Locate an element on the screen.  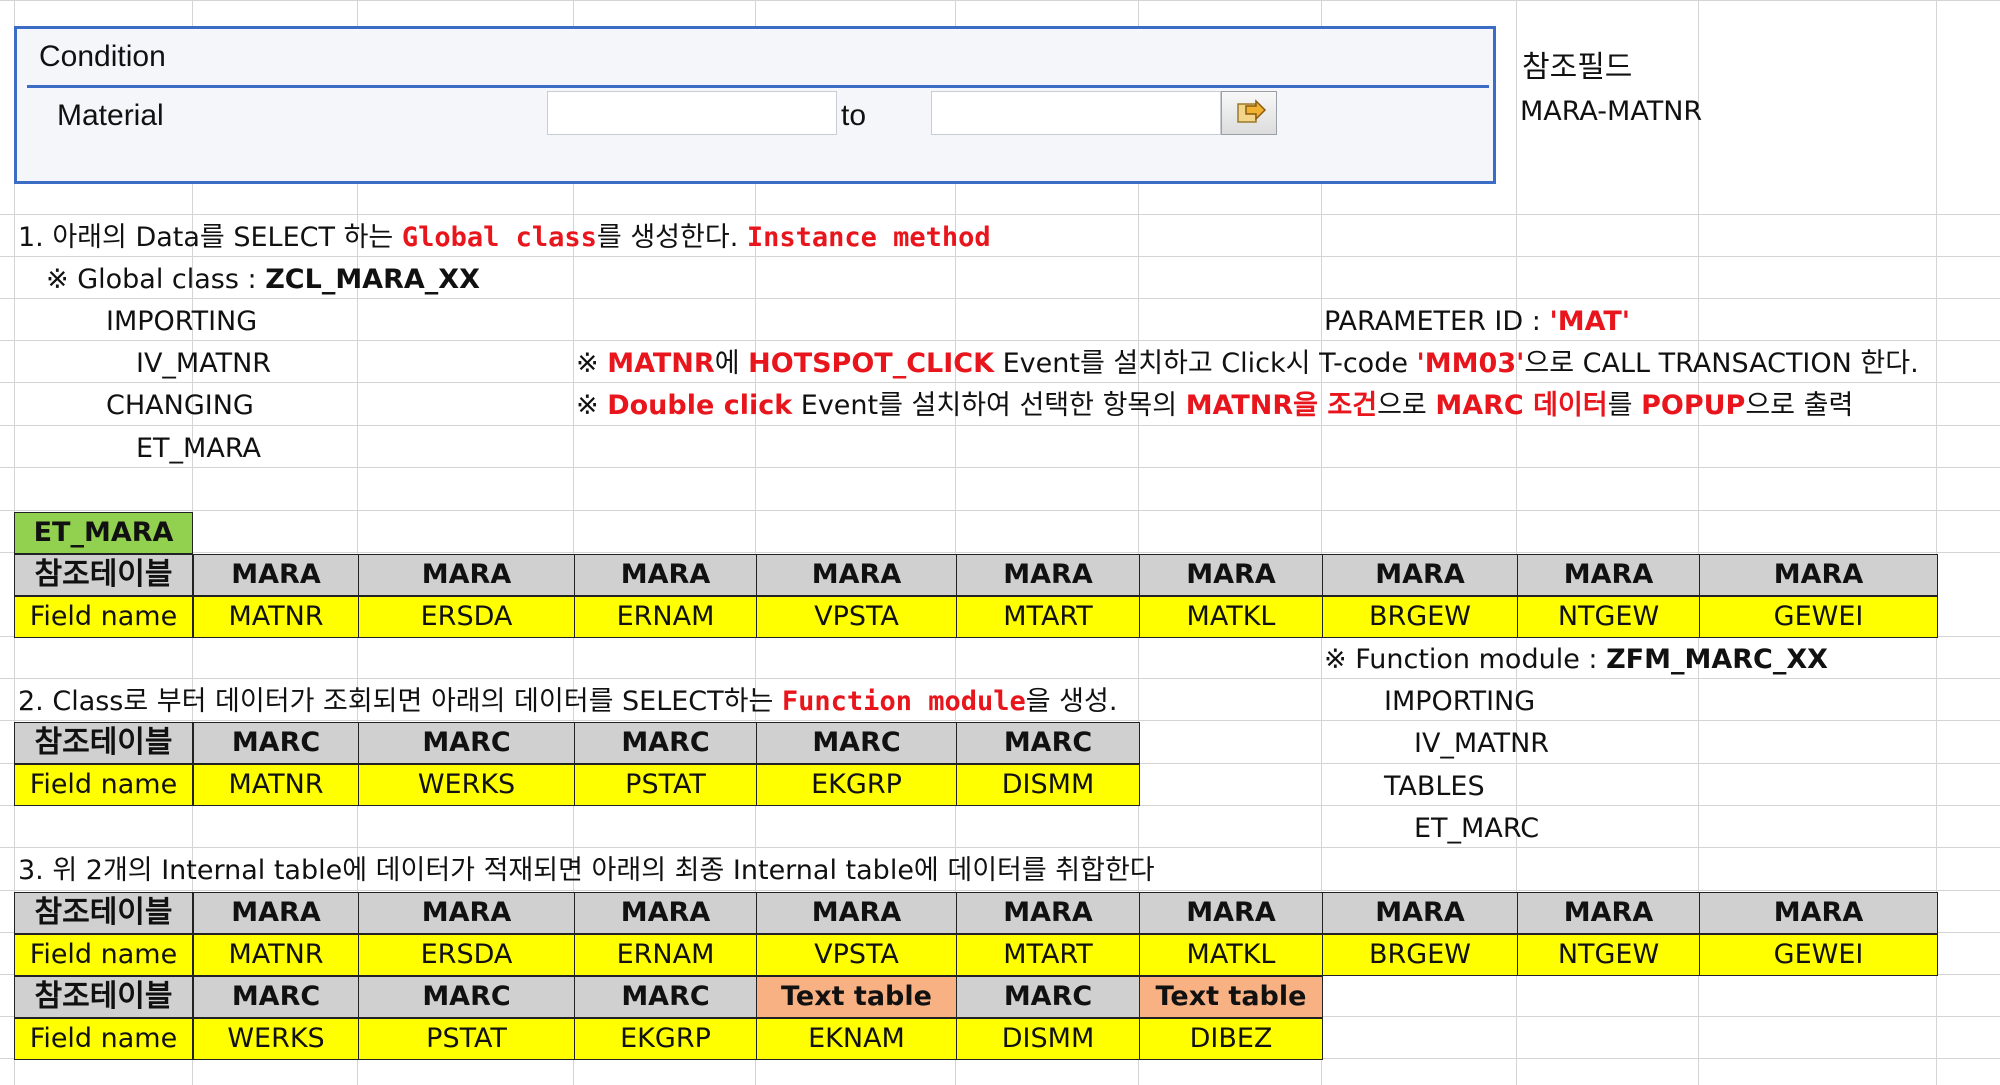
hotspot-text2: Event를 설치하고 Click시 T-code is located at coordinates (1205, 363).